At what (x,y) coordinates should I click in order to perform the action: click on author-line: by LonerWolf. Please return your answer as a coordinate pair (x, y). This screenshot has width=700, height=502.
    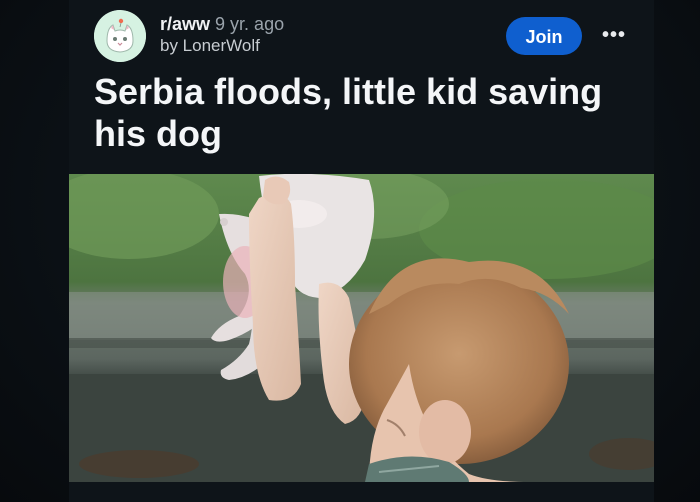
    Looking at the image, I should click on (222, 46).